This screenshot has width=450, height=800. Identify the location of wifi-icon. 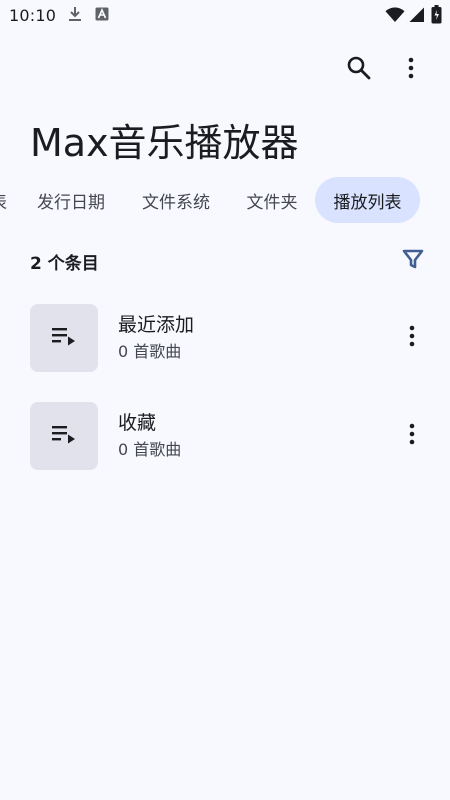
(395, 17).